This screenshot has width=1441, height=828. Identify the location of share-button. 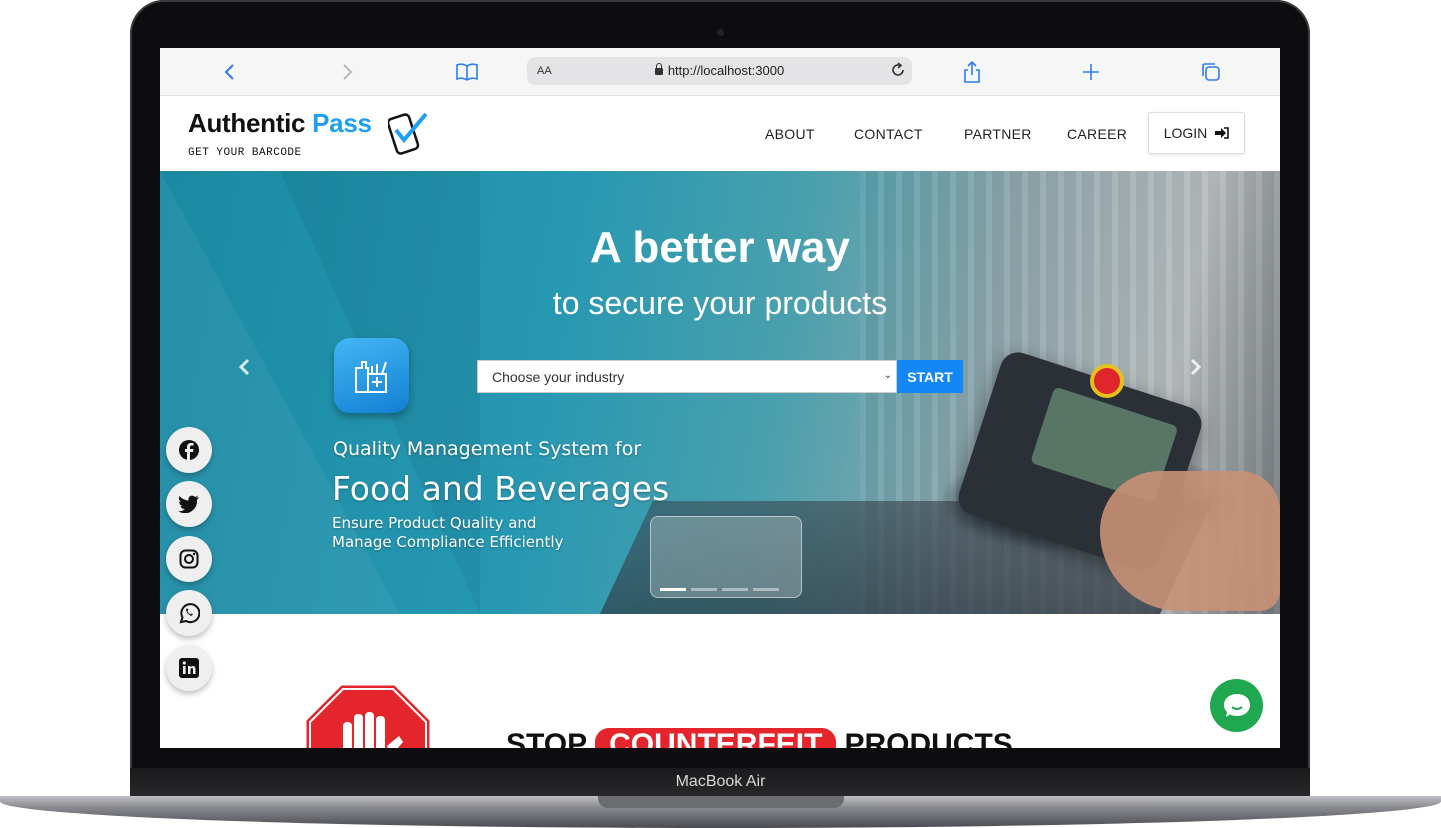
(972, 72).